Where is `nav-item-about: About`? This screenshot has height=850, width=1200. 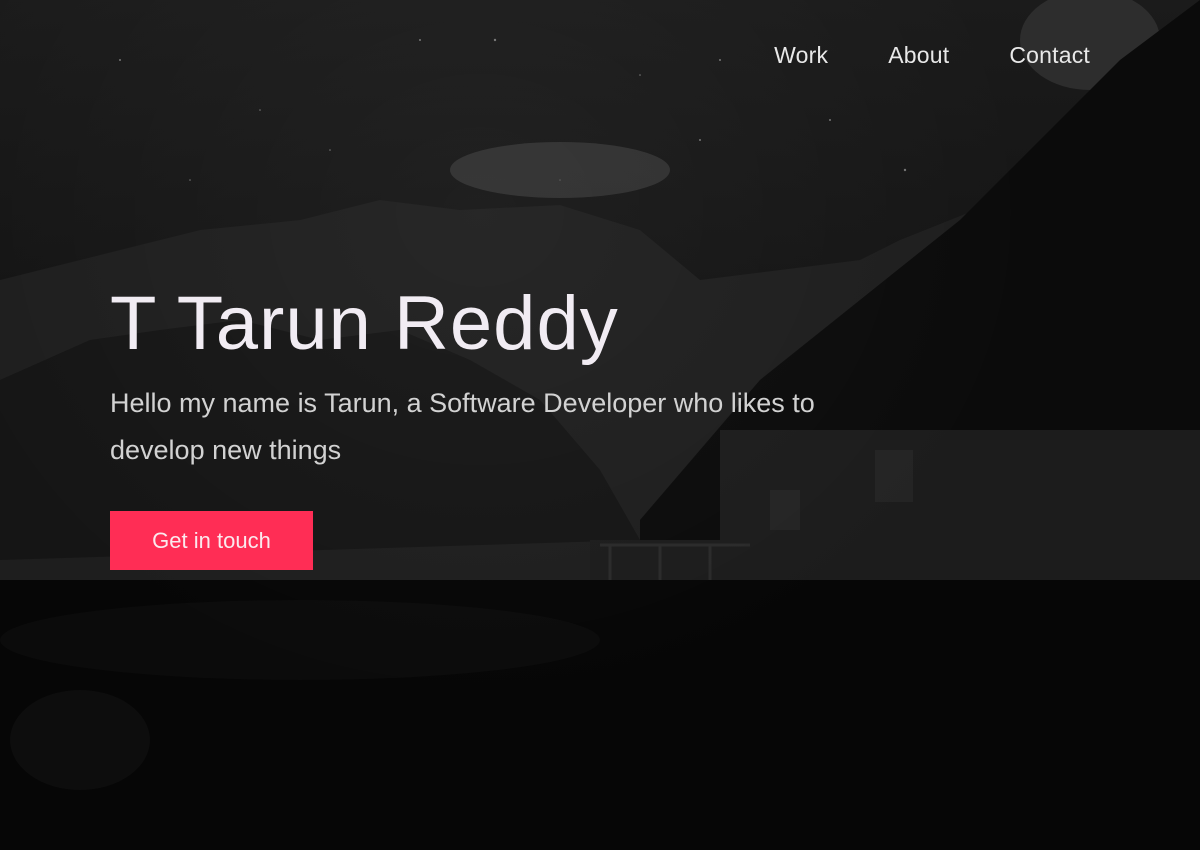
nav-item-about: About is located at coordinates (918, 55).